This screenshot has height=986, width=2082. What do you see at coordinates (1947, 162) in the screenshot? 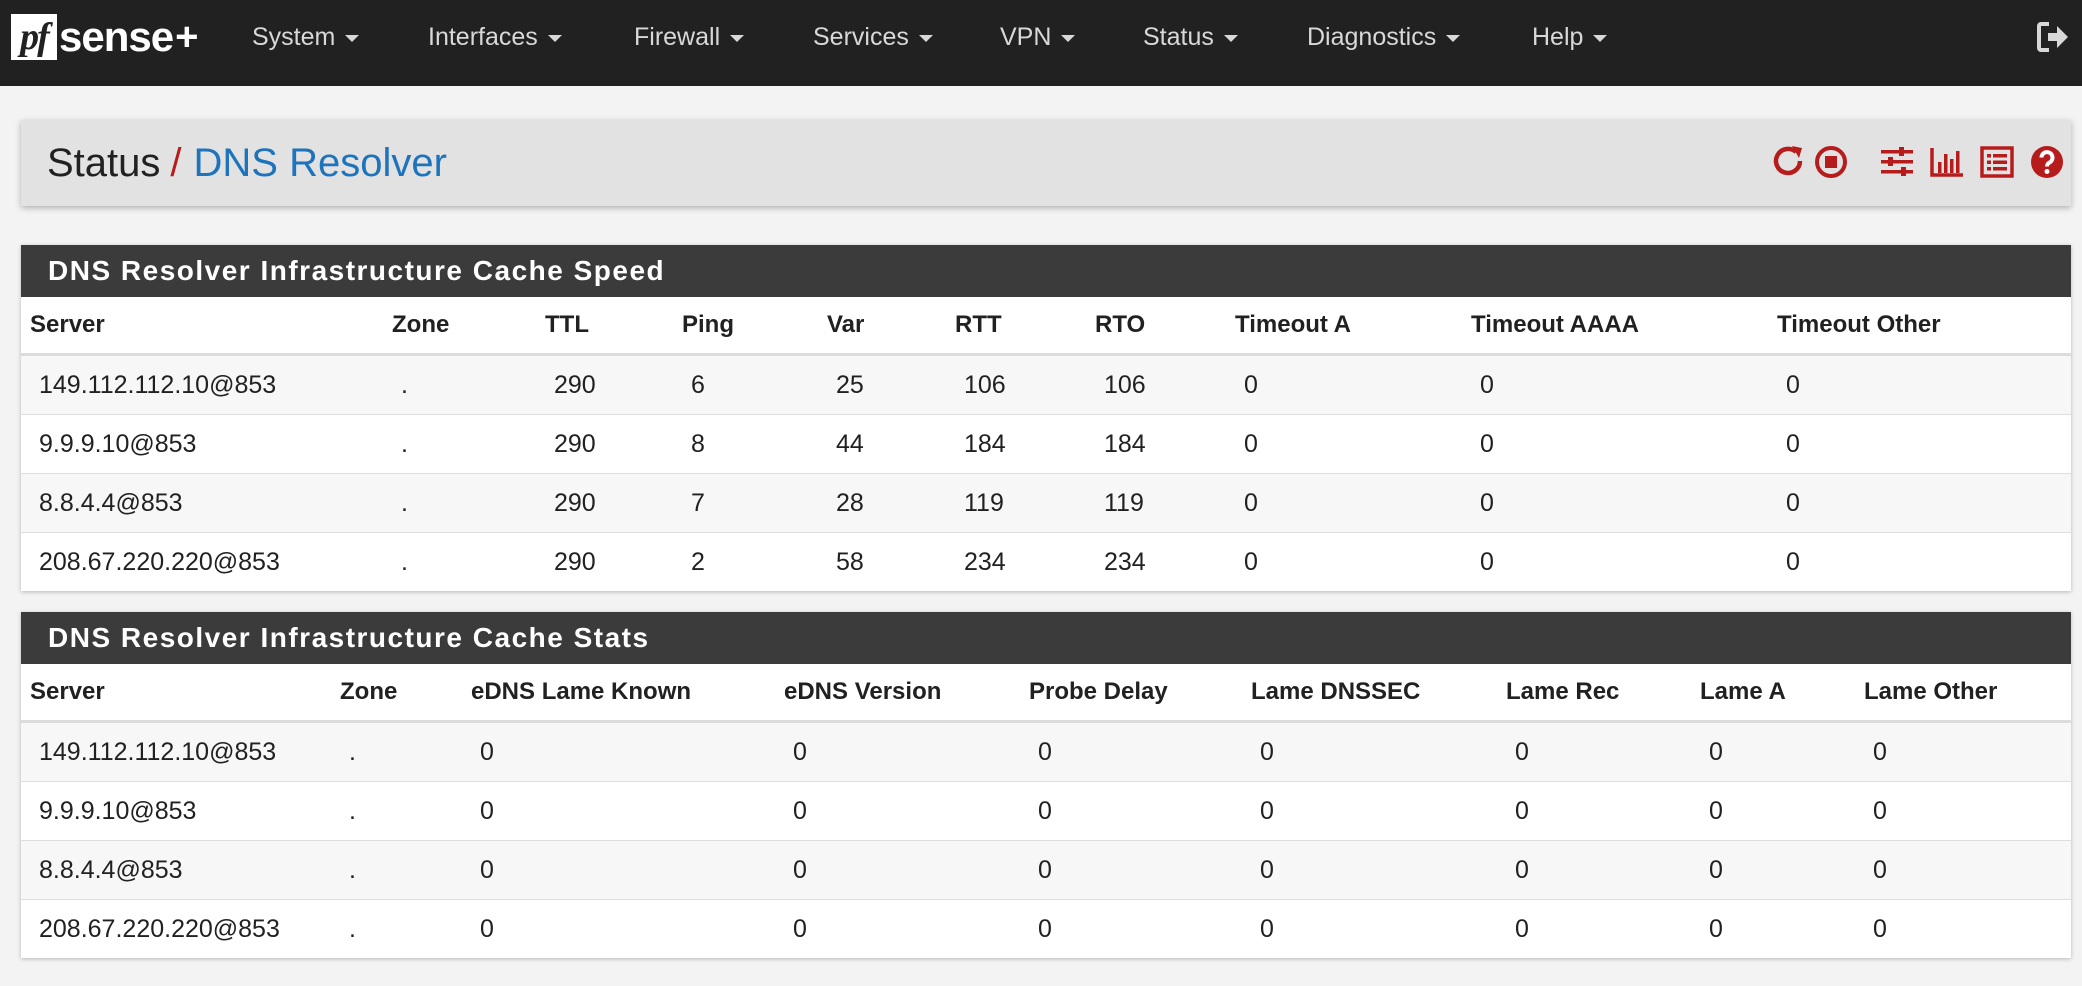
I see `bar-chart-icon` at bounding box center [1947, 162].